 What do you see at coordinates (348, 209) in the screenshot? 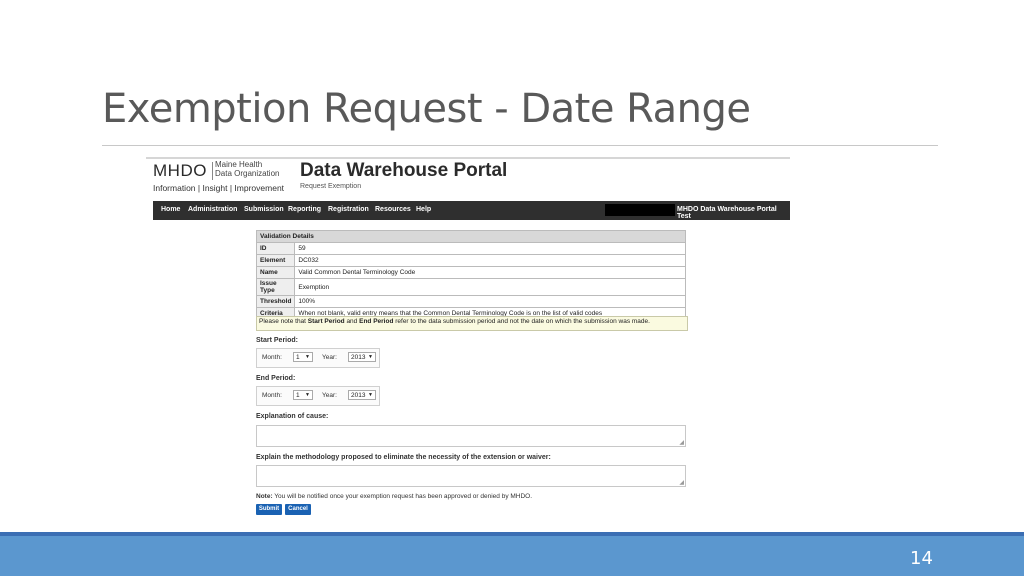
I see `nav-registration: Registration` at bounding box center [348, 209].